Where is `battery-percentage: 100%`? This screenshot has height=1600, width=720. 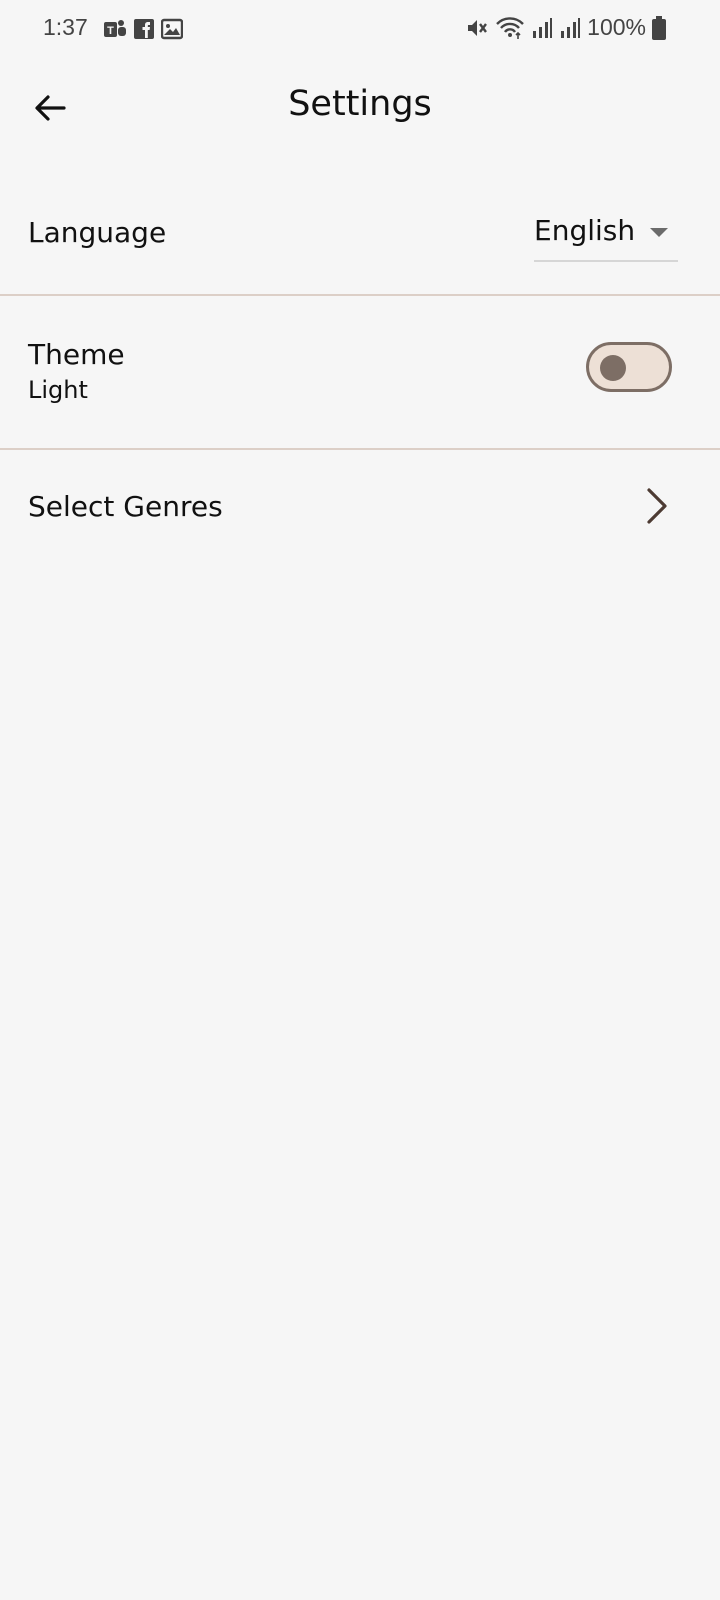
battery-percentage: 100% is located at coordinates (616, 27).